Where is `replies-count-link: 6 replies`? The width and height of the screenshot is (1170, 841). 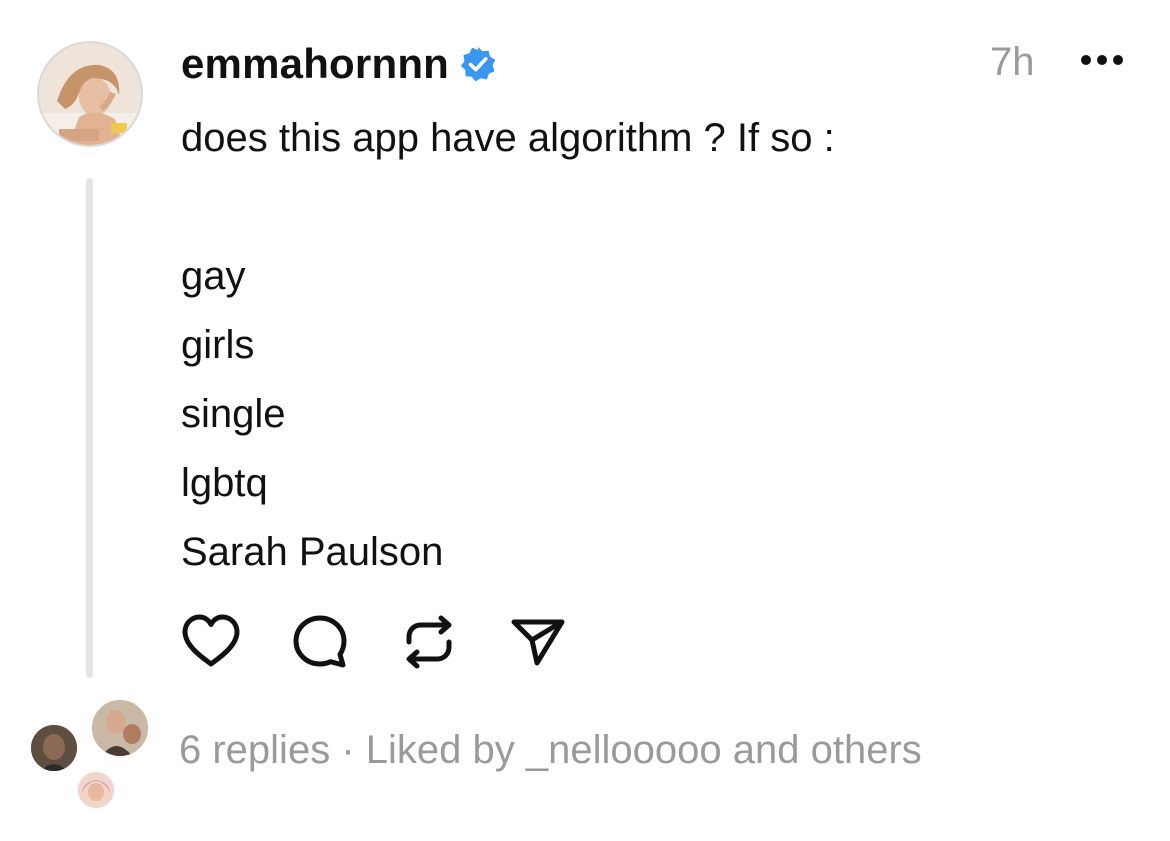
replies-count-link: 6 replies is located at coordinates (254, 750).